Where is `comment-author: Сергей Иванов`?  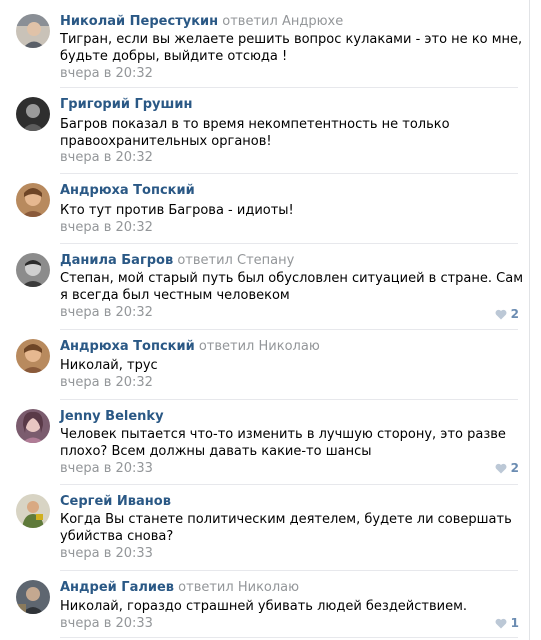 comment-author: Сергей Иванов is located at coordinates (115, 501).